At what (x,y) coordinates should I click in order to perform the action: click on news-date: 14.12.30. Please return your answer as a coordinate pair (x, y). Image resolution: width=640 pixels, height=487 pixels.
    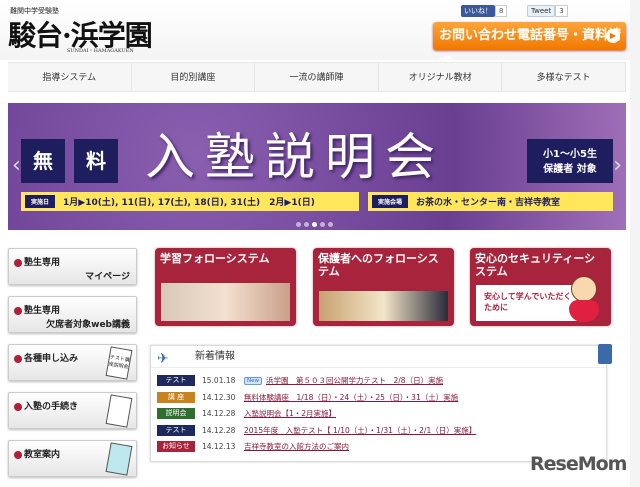
    Looking at the image, I should click on (219, 397).